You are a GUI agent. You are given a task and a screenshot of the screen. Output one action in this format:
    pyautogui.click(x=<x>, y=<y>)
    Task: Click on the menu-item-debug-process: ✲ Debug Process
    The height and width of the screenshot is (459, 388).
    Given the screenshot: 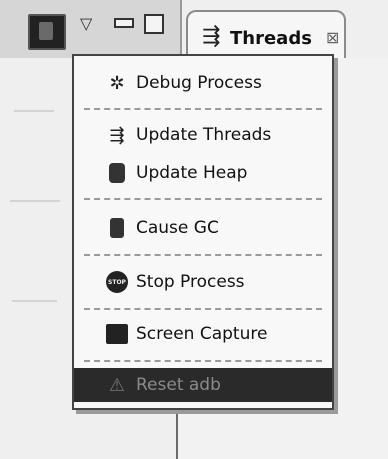 What is the action you would take?
    pyautogui.click(x=203, y=83)
    